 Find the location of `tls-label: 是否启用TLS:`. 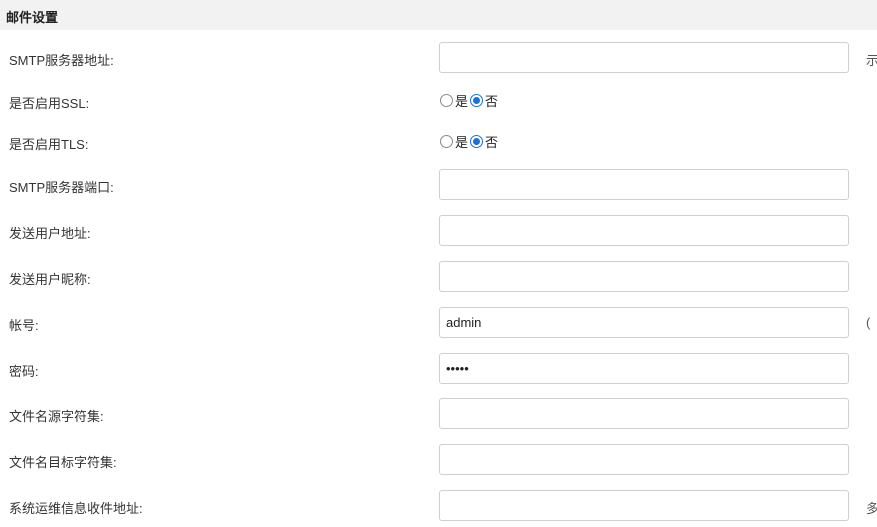

tls-label: 是否启用TLS: is located at coordinates (49, 144).